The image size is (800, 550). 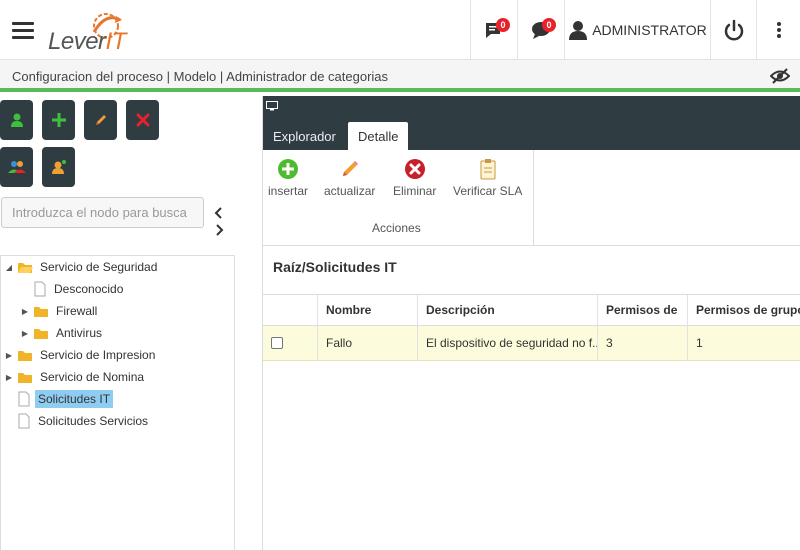 I want to click on delete-button, so click(x=142, y=120).